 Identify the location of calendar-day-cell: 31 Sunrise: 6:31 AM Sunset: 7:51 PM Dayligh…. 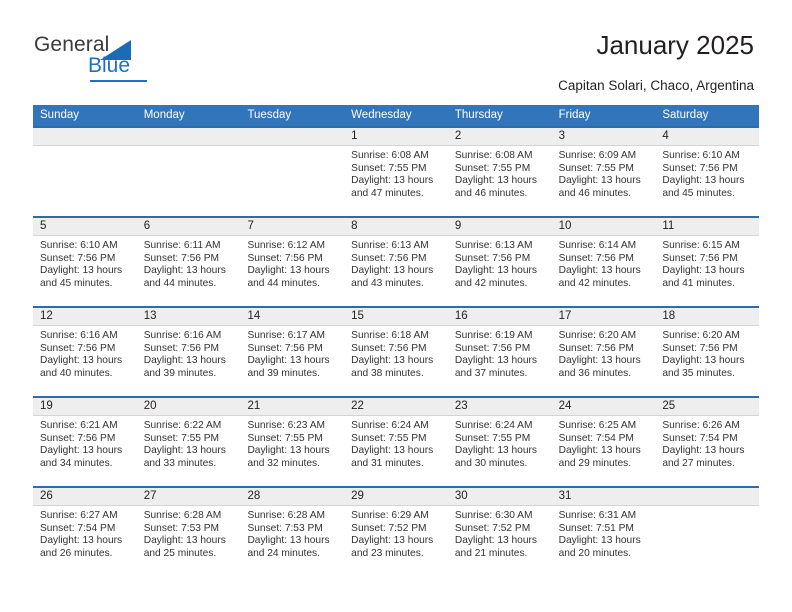
(603, 532).